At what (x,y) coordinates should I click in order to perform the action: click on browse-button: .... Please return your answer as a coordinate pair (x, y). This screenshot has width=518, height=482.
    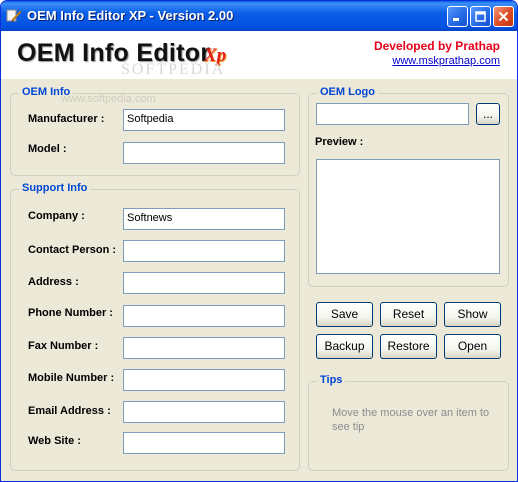
    Looking at the image, I should click on (488, 114).